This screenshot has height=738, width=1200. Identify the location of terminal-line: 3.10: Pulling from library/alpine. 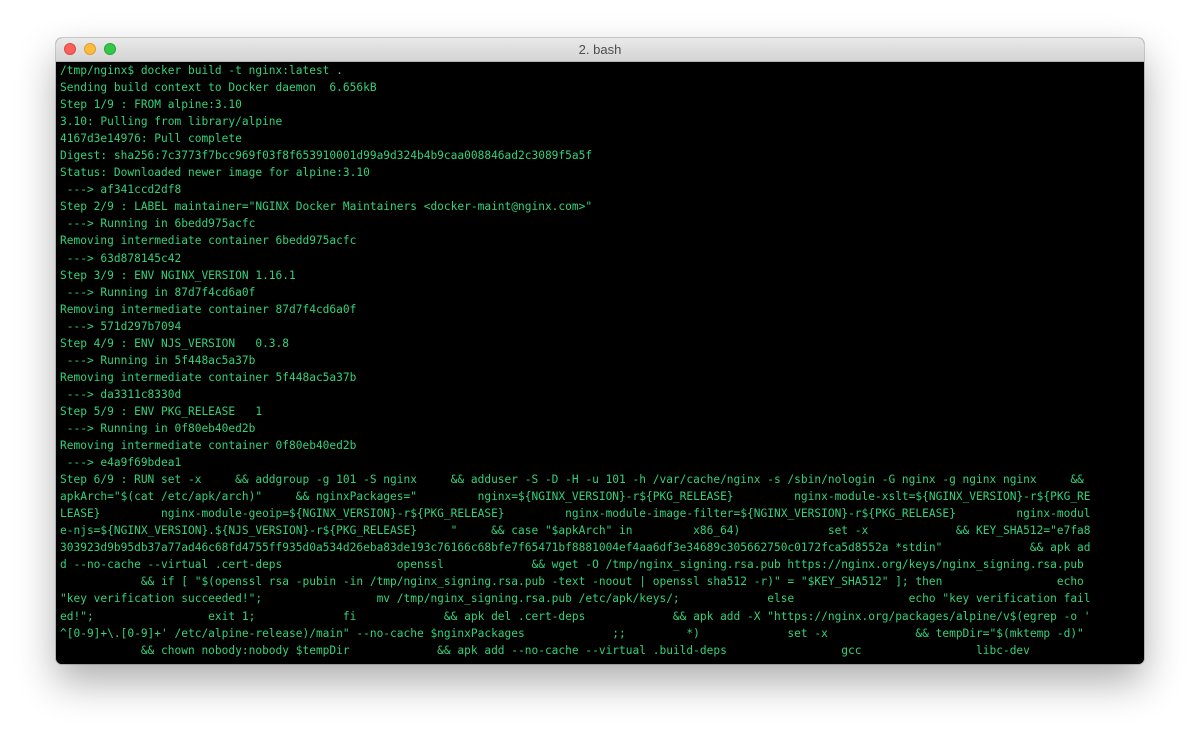
(171, 122).